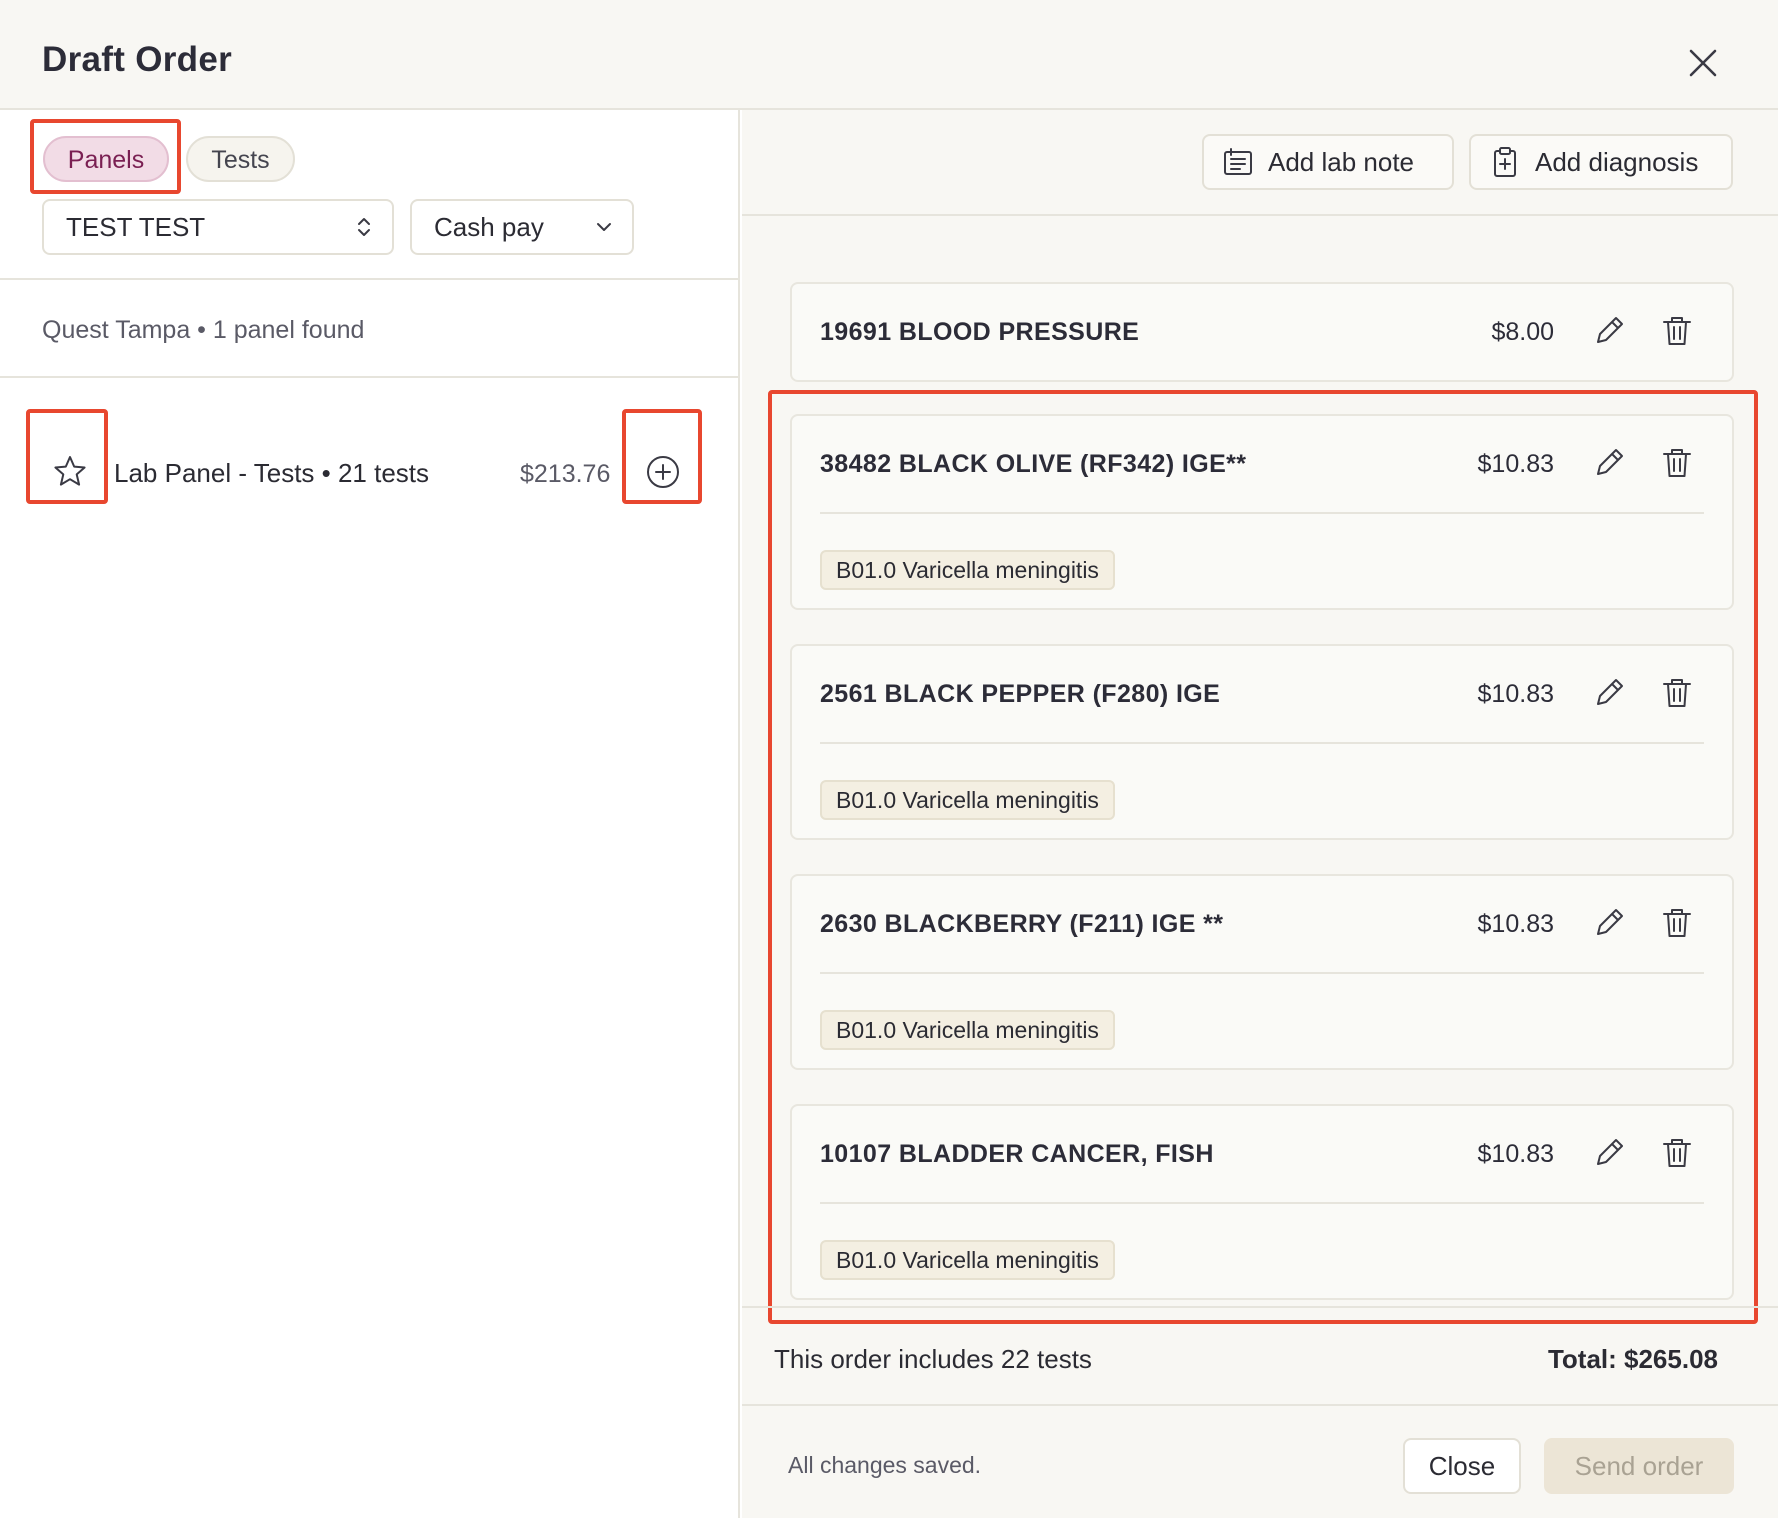 This screenshot has width=1778, height=1518. I want to click on send-order-button: Send order, so click(1639, 1466).